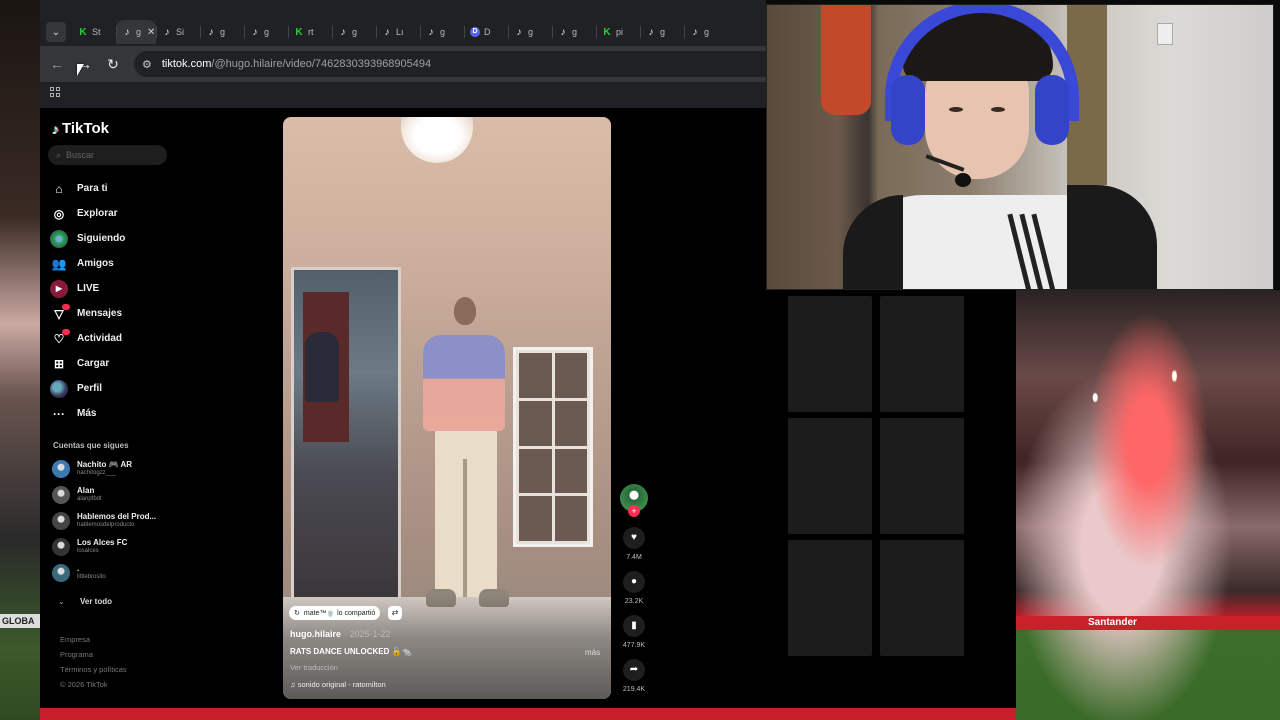  What do you see at coordinates (634, 511) in the screenshot?
I see `follow-plus-icon: +` at bounding box center [634, 511].